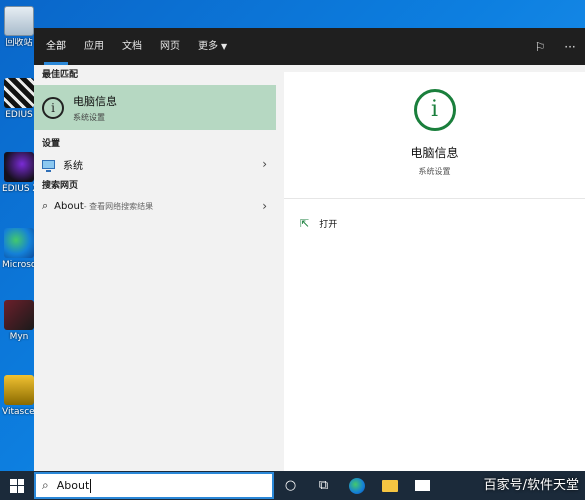  I want to click on taskbar-mail, so click(422, 485).